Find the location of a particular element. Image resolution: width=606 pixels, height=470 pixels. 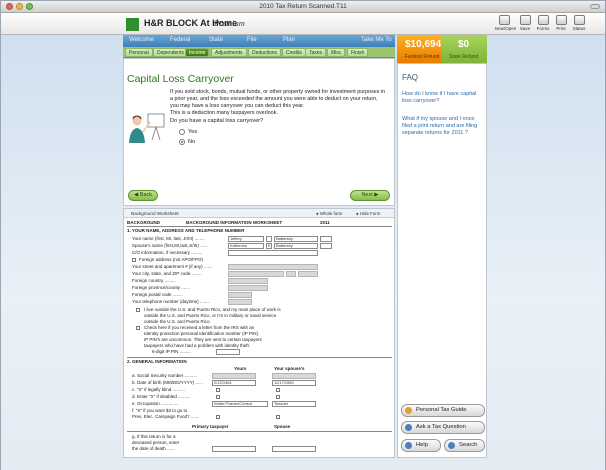

foreign-country-input is located at coordinates (248, 281).